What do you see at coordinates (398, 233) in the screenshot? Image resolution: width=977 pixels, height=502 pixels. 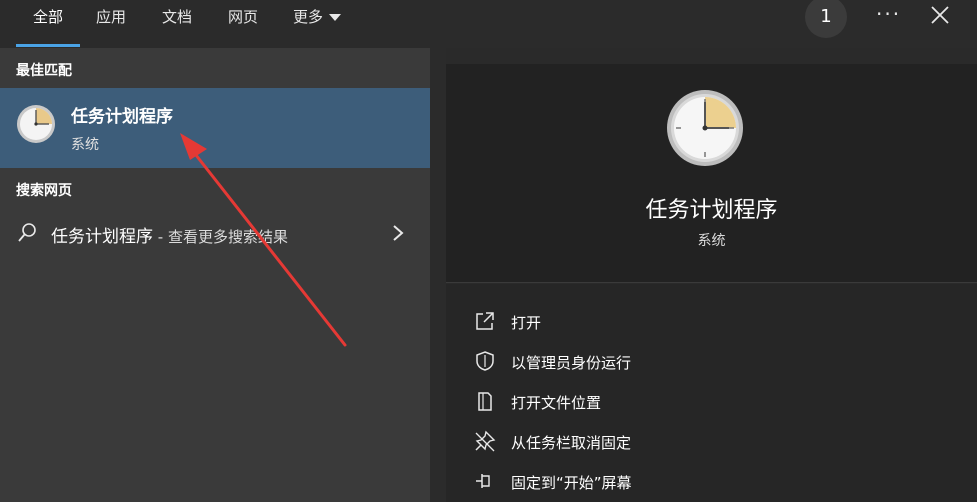 I see `chevron-right-icon` at bounding box center [398, 233].